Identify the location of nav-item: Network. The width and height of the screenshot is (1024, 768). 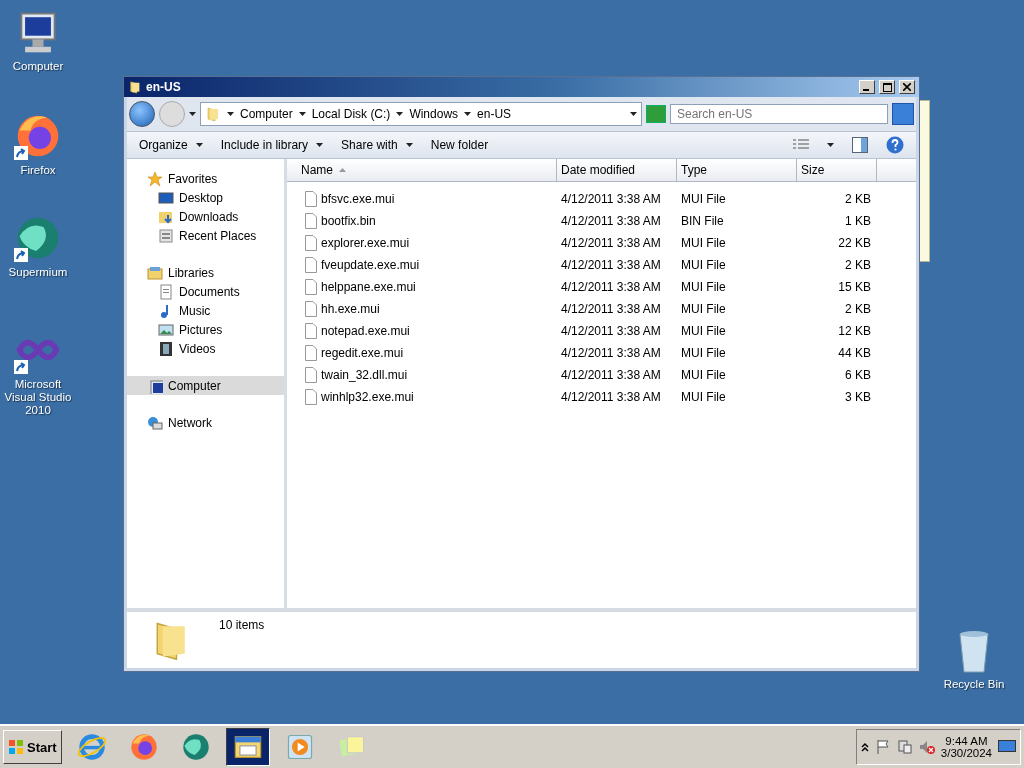
(205, 422).